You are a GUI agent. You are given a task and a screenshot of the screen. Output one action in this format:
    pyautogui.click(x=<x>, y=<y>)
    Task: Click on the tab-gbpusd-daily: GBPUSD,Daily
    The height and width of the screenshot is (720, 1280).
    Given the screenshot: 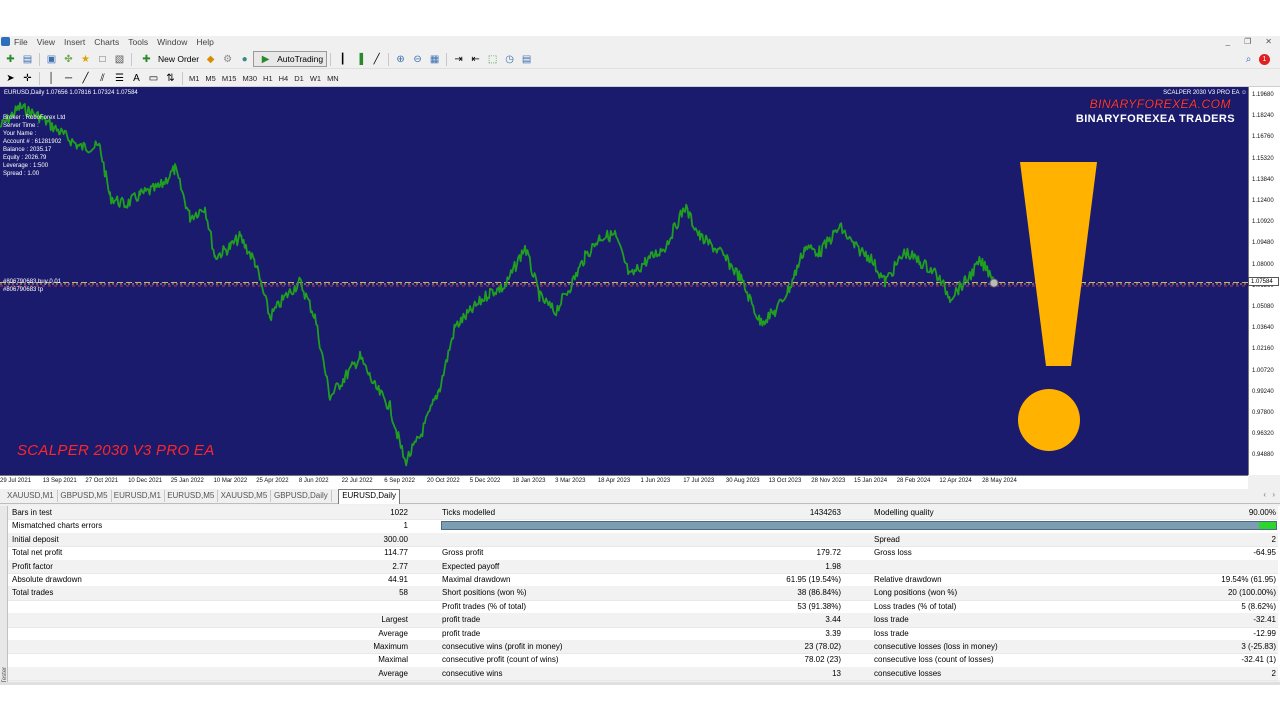 What is the action you would take?
    pyautogui.click(x=301, y=496)
    